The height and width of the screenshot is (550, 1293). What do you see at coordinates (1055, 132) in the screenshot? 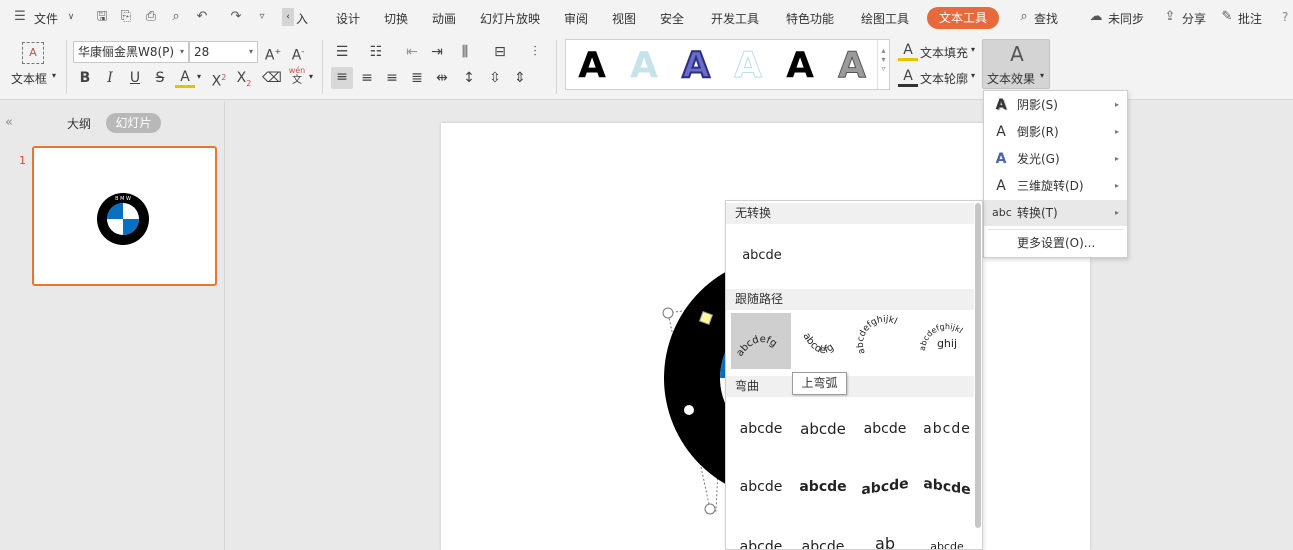
I see `menu-item-reflection: A 倒影(R) ▸` at bounding box center [1055, 132].